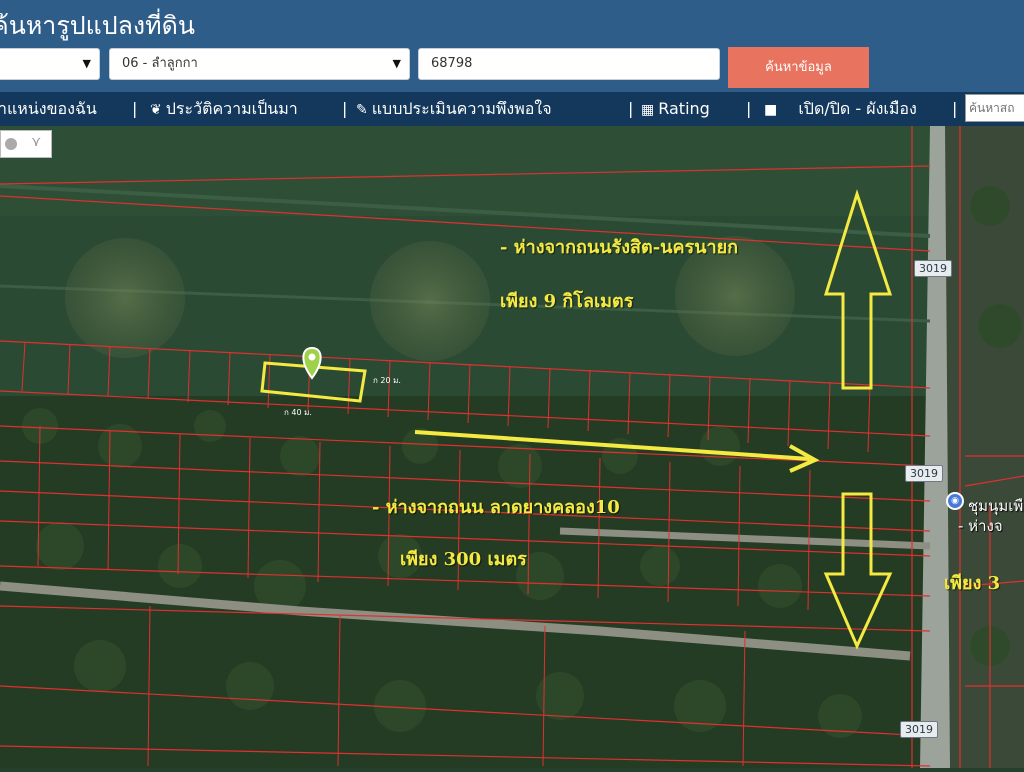 This screenshot has width=1024, height=772. Describe the element at coordinates (567, 301) in the screenshot. I see `annotation-distance-9km: เพียง 9 กิโลเมตร` at that location.